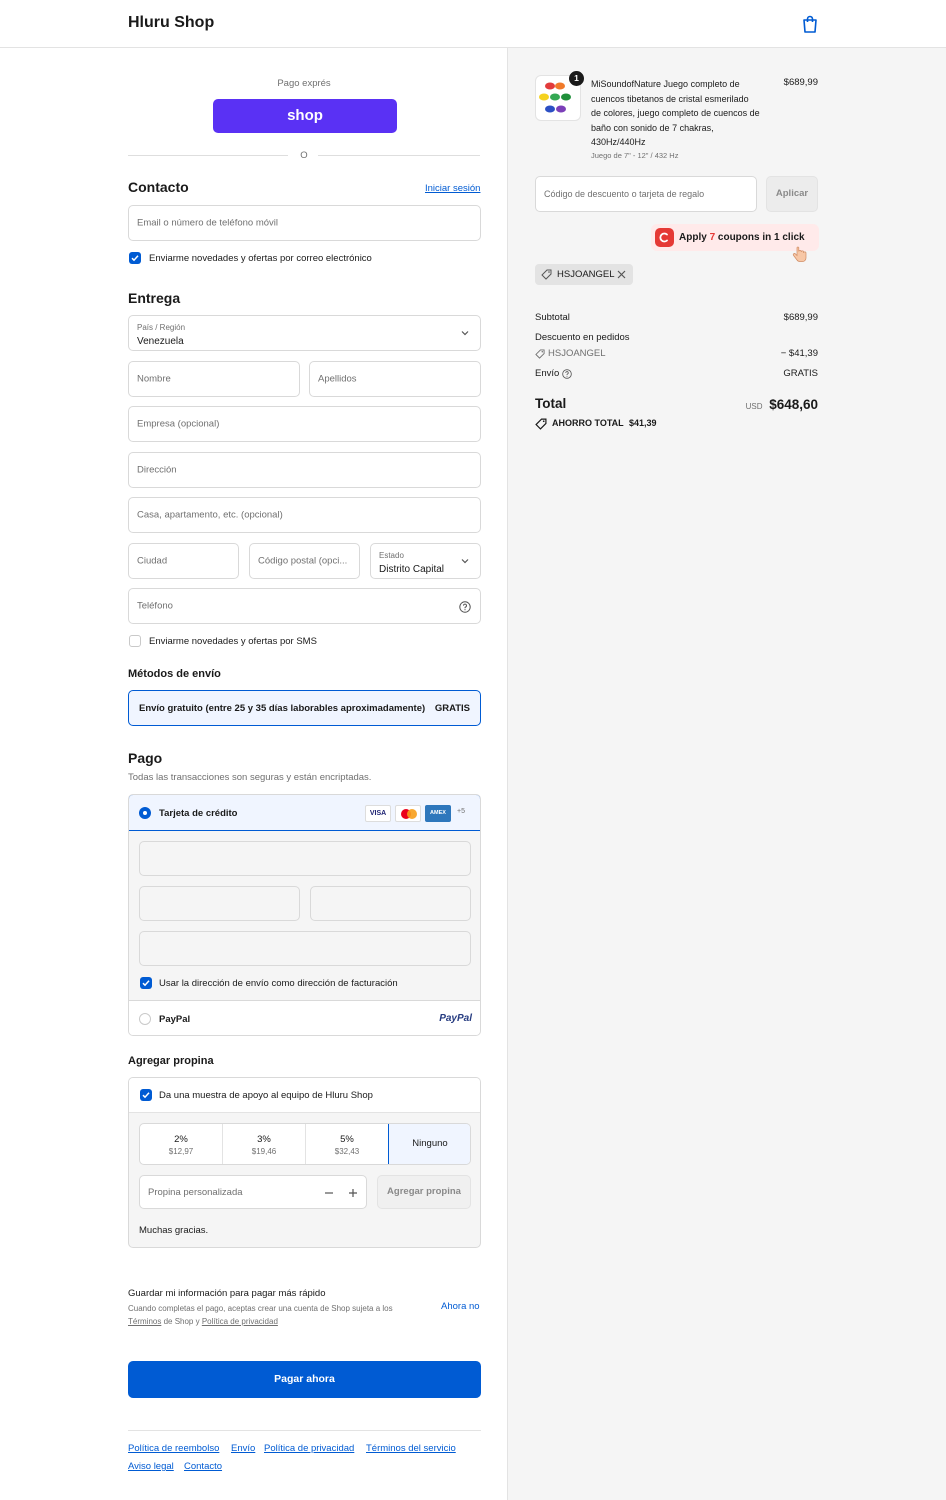  What do you see at coordinates (424, 1192) in the screenshot?
I see `add-tip-button: Agregar propina` at bounding box center [424, 1192].